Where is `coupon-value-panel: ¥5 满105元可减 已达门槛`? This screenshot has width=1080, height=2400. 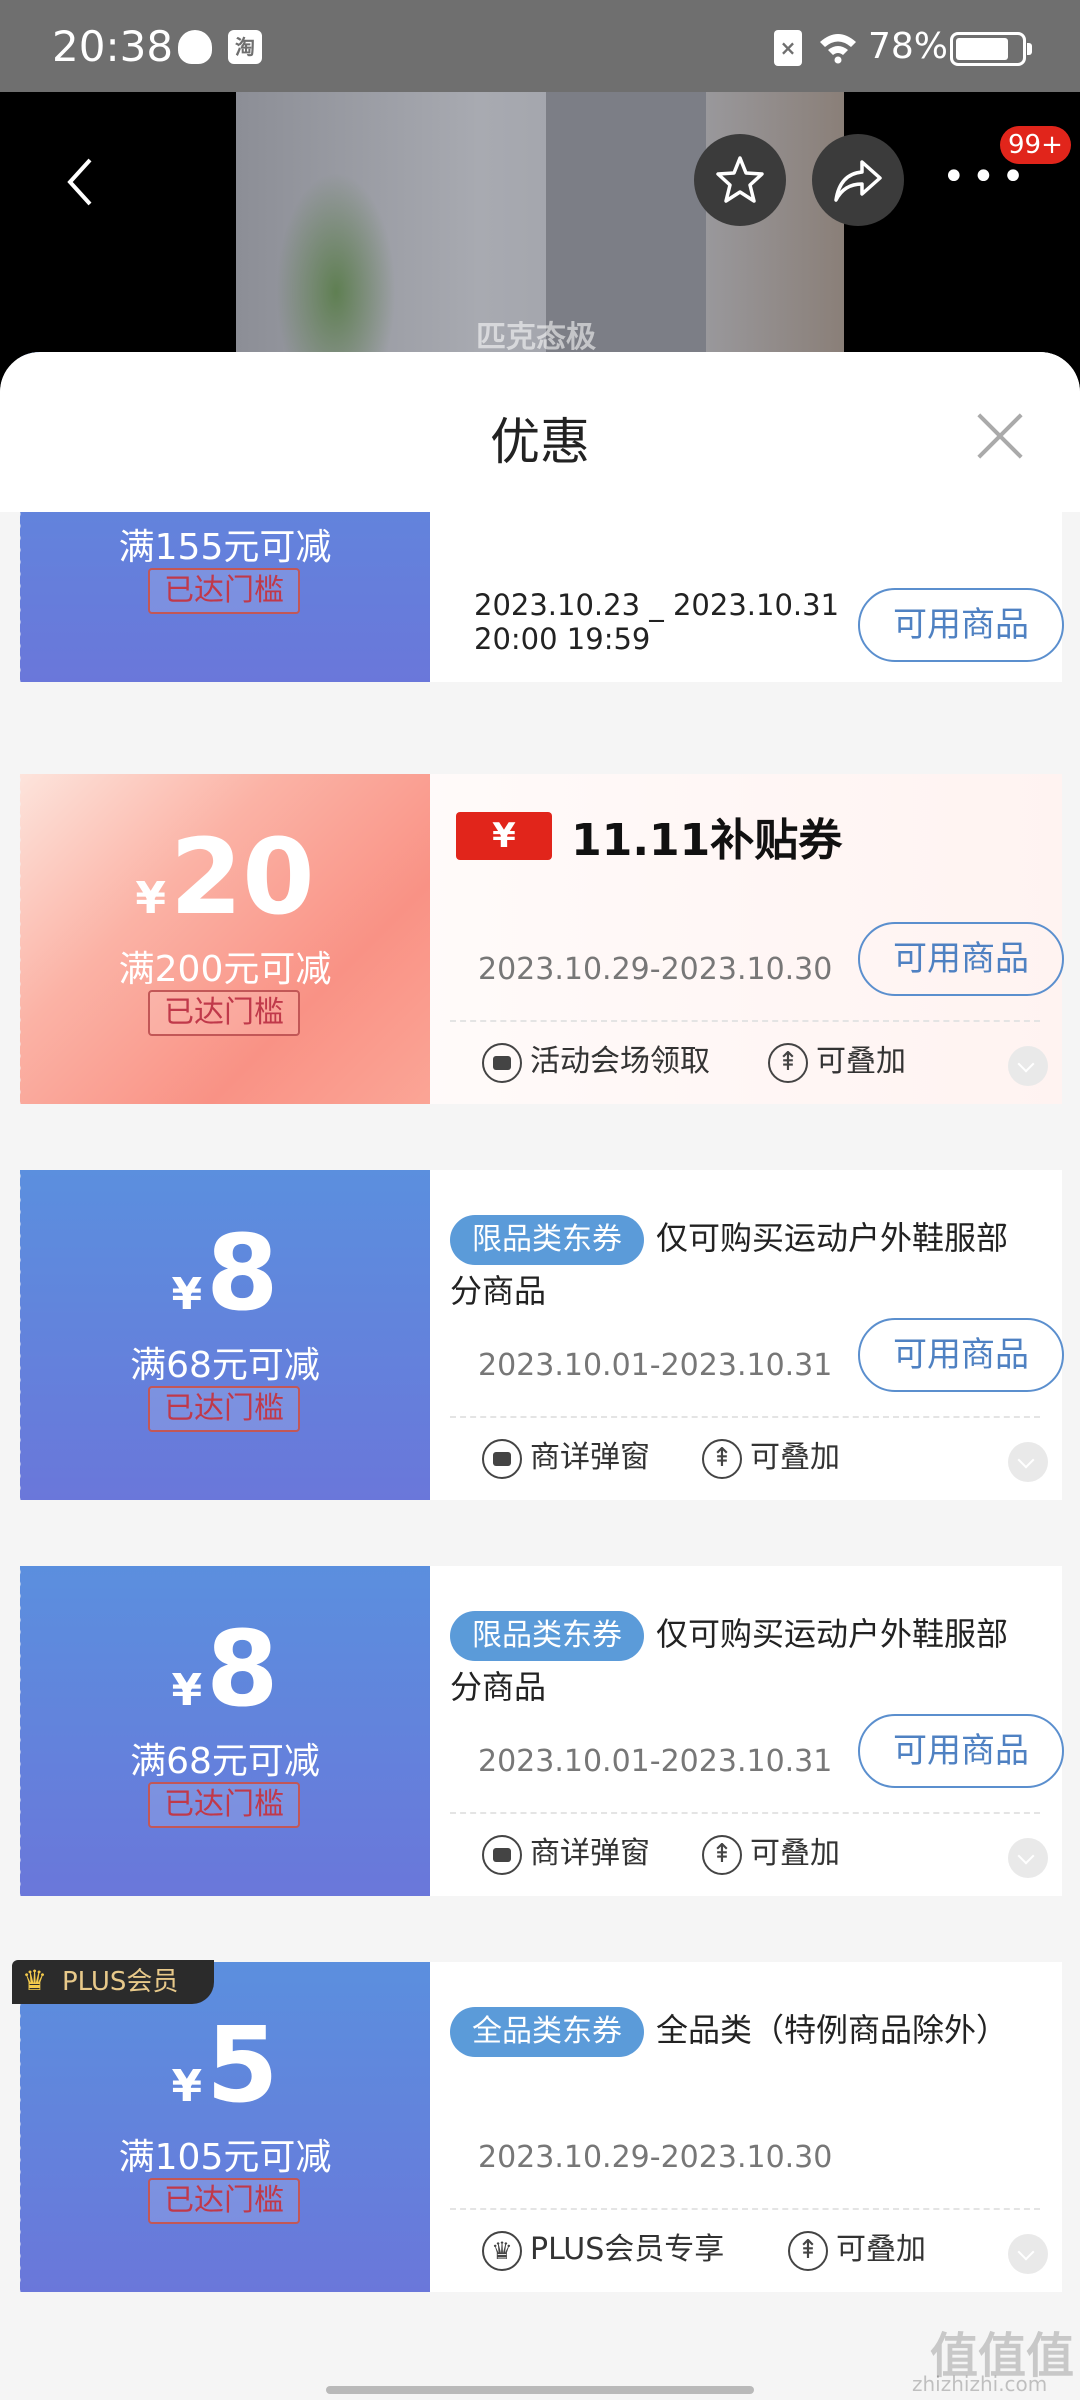
coupon-value-panel: ¥5 满105元可减 已达门槛 is located at coordinates (223, 2127).